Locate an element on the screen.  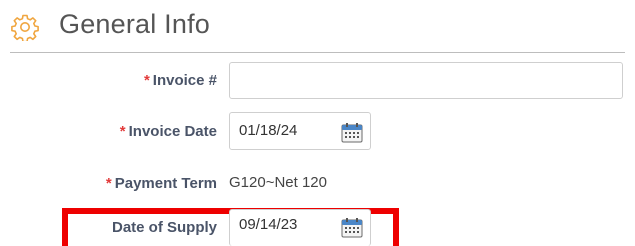
gear-icon is located at coordinates (25, 27).